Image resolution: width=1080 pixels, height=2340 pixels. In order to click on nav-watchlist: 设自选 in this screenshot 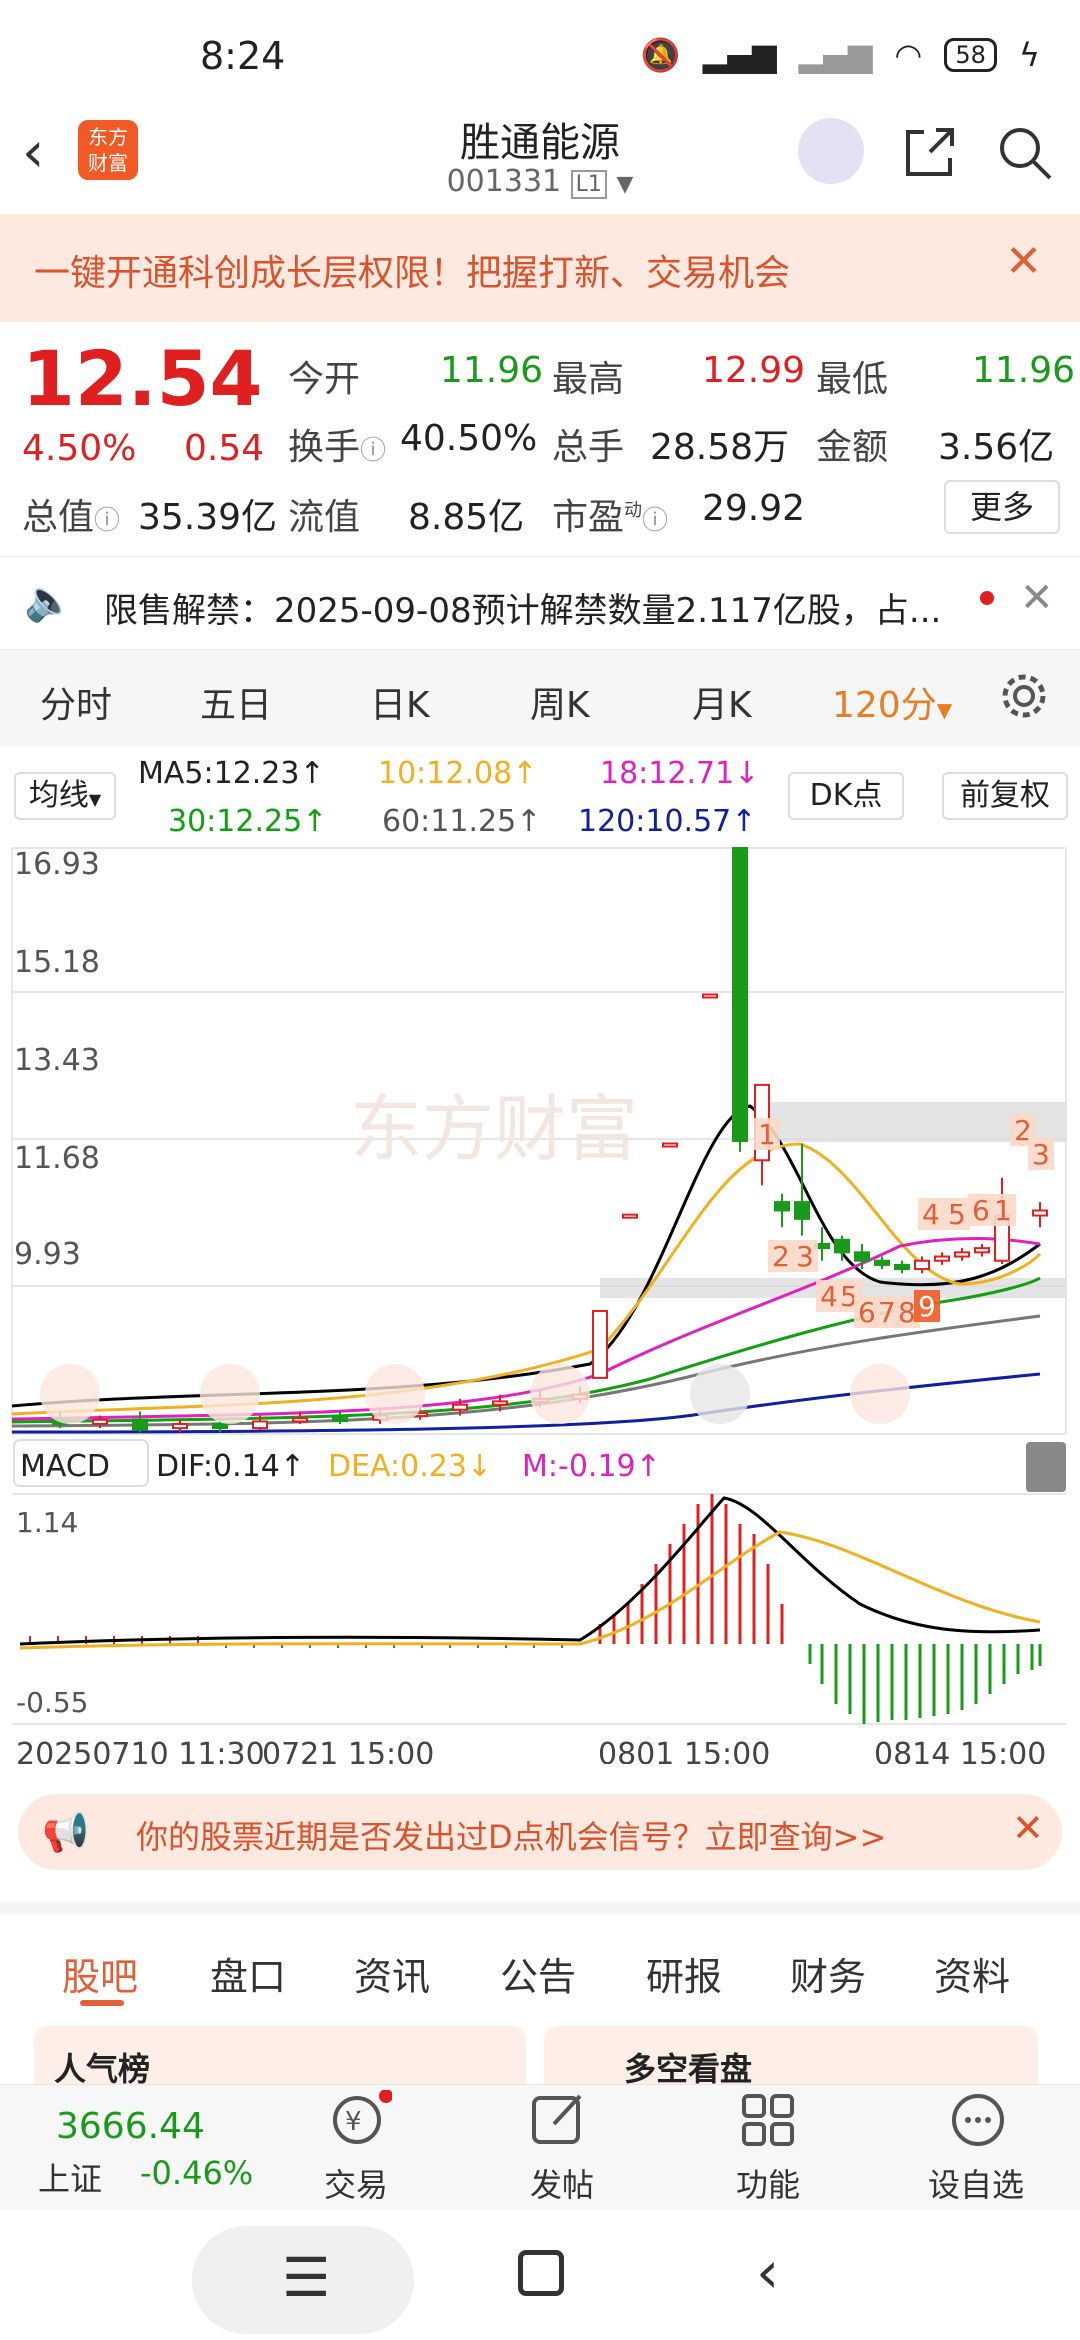, I will do `click(976, 2183)`.